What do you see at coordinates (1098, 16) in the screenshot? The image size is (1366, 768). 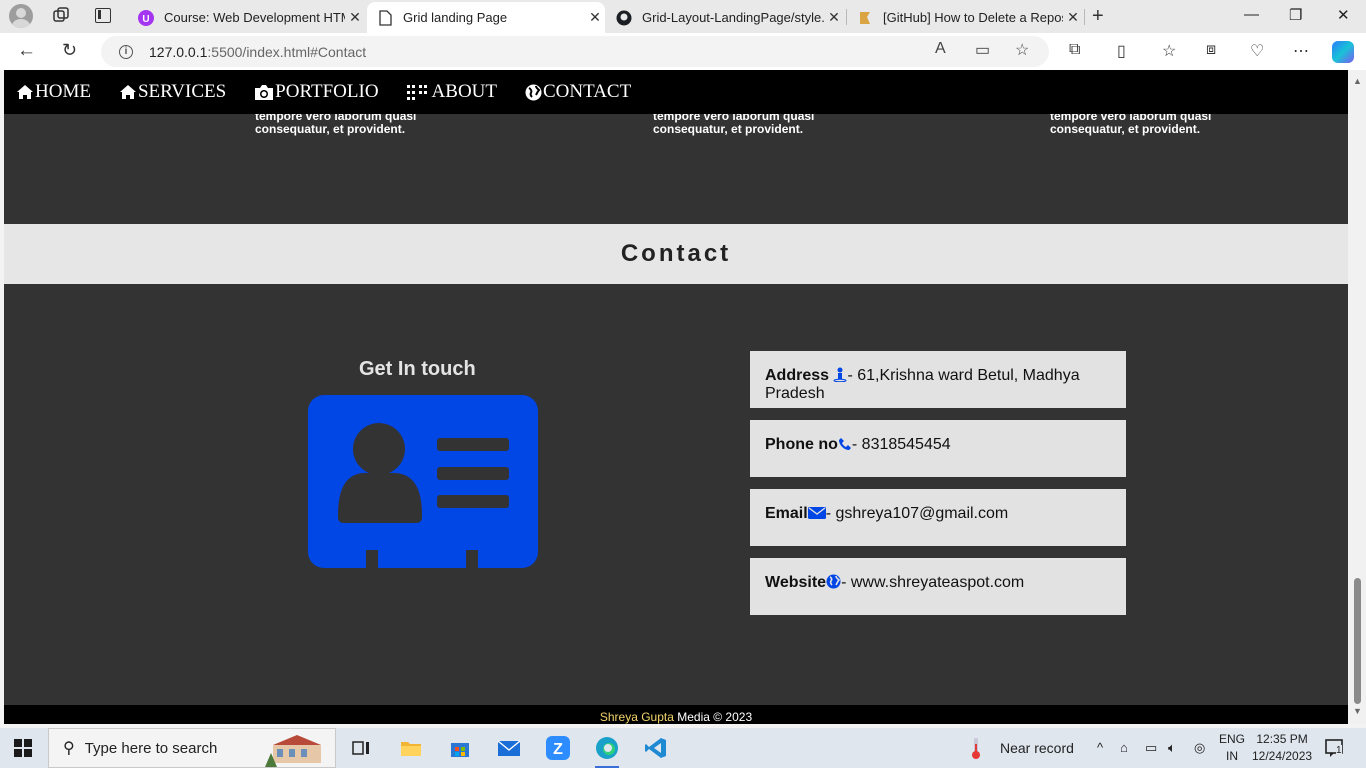 I see `new-tab-button: +` at bounding box center [1098, 16].